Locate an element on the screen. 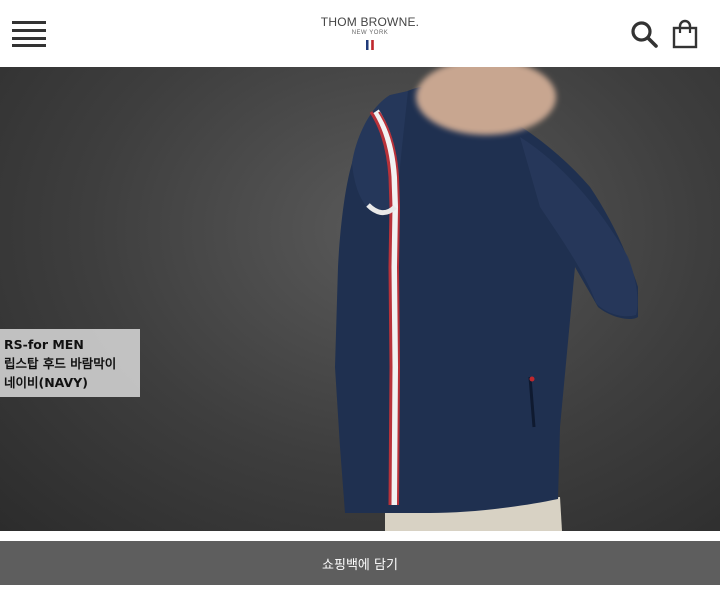  top-header: THOM BROWNE. NEW YORK is located at coordinates (360, 33).